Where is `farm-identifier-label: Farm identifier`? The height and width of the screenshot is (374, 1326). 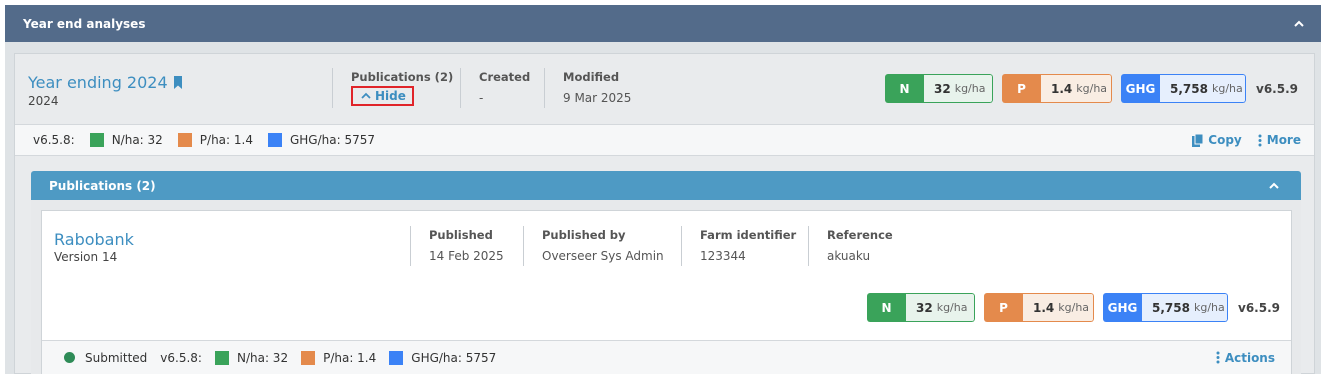 farm-identifier-label: Farm identifier is located at coordinates (748, 235).